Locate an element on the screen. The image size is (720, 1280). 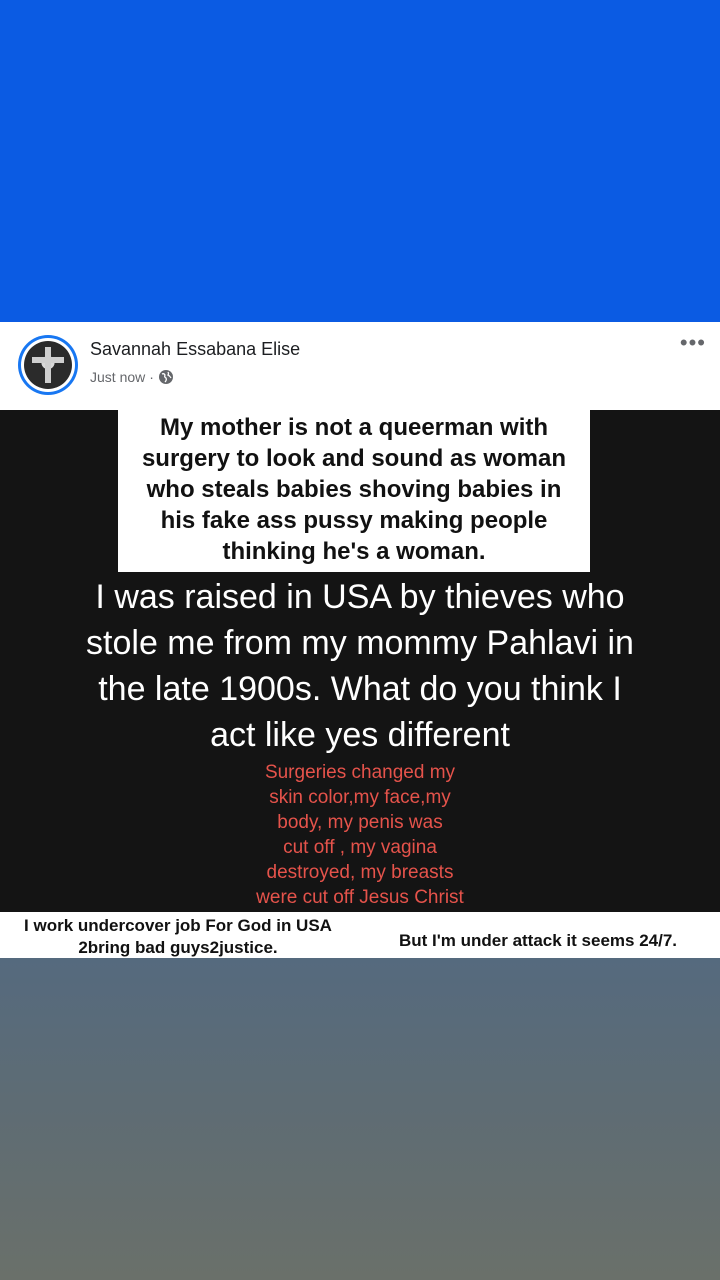
bottom-right-line: But I'm under attack it seems 24/7. is located at coordinates (538, 940).